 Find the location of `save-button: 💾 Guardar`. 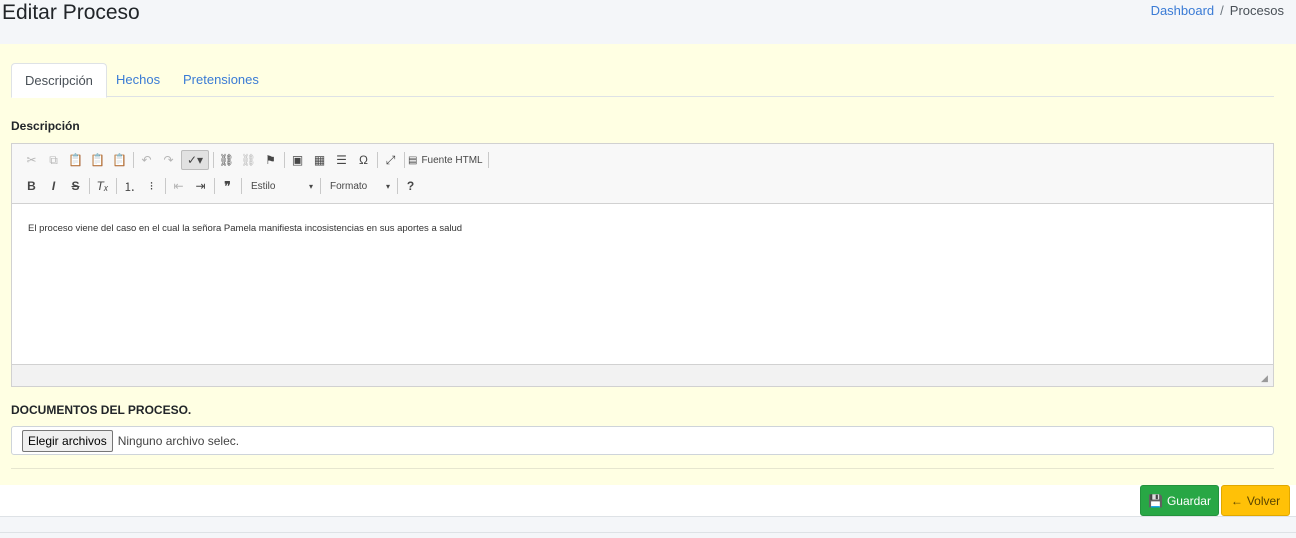

save-button: 💾 Guardar is located at coordinates (1179, 500).